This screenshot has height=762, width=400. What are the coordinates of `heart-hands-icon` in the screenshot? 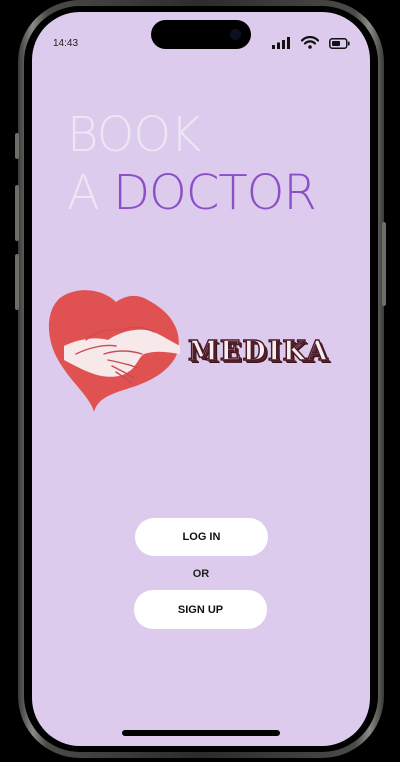 It's located at (114, 351).